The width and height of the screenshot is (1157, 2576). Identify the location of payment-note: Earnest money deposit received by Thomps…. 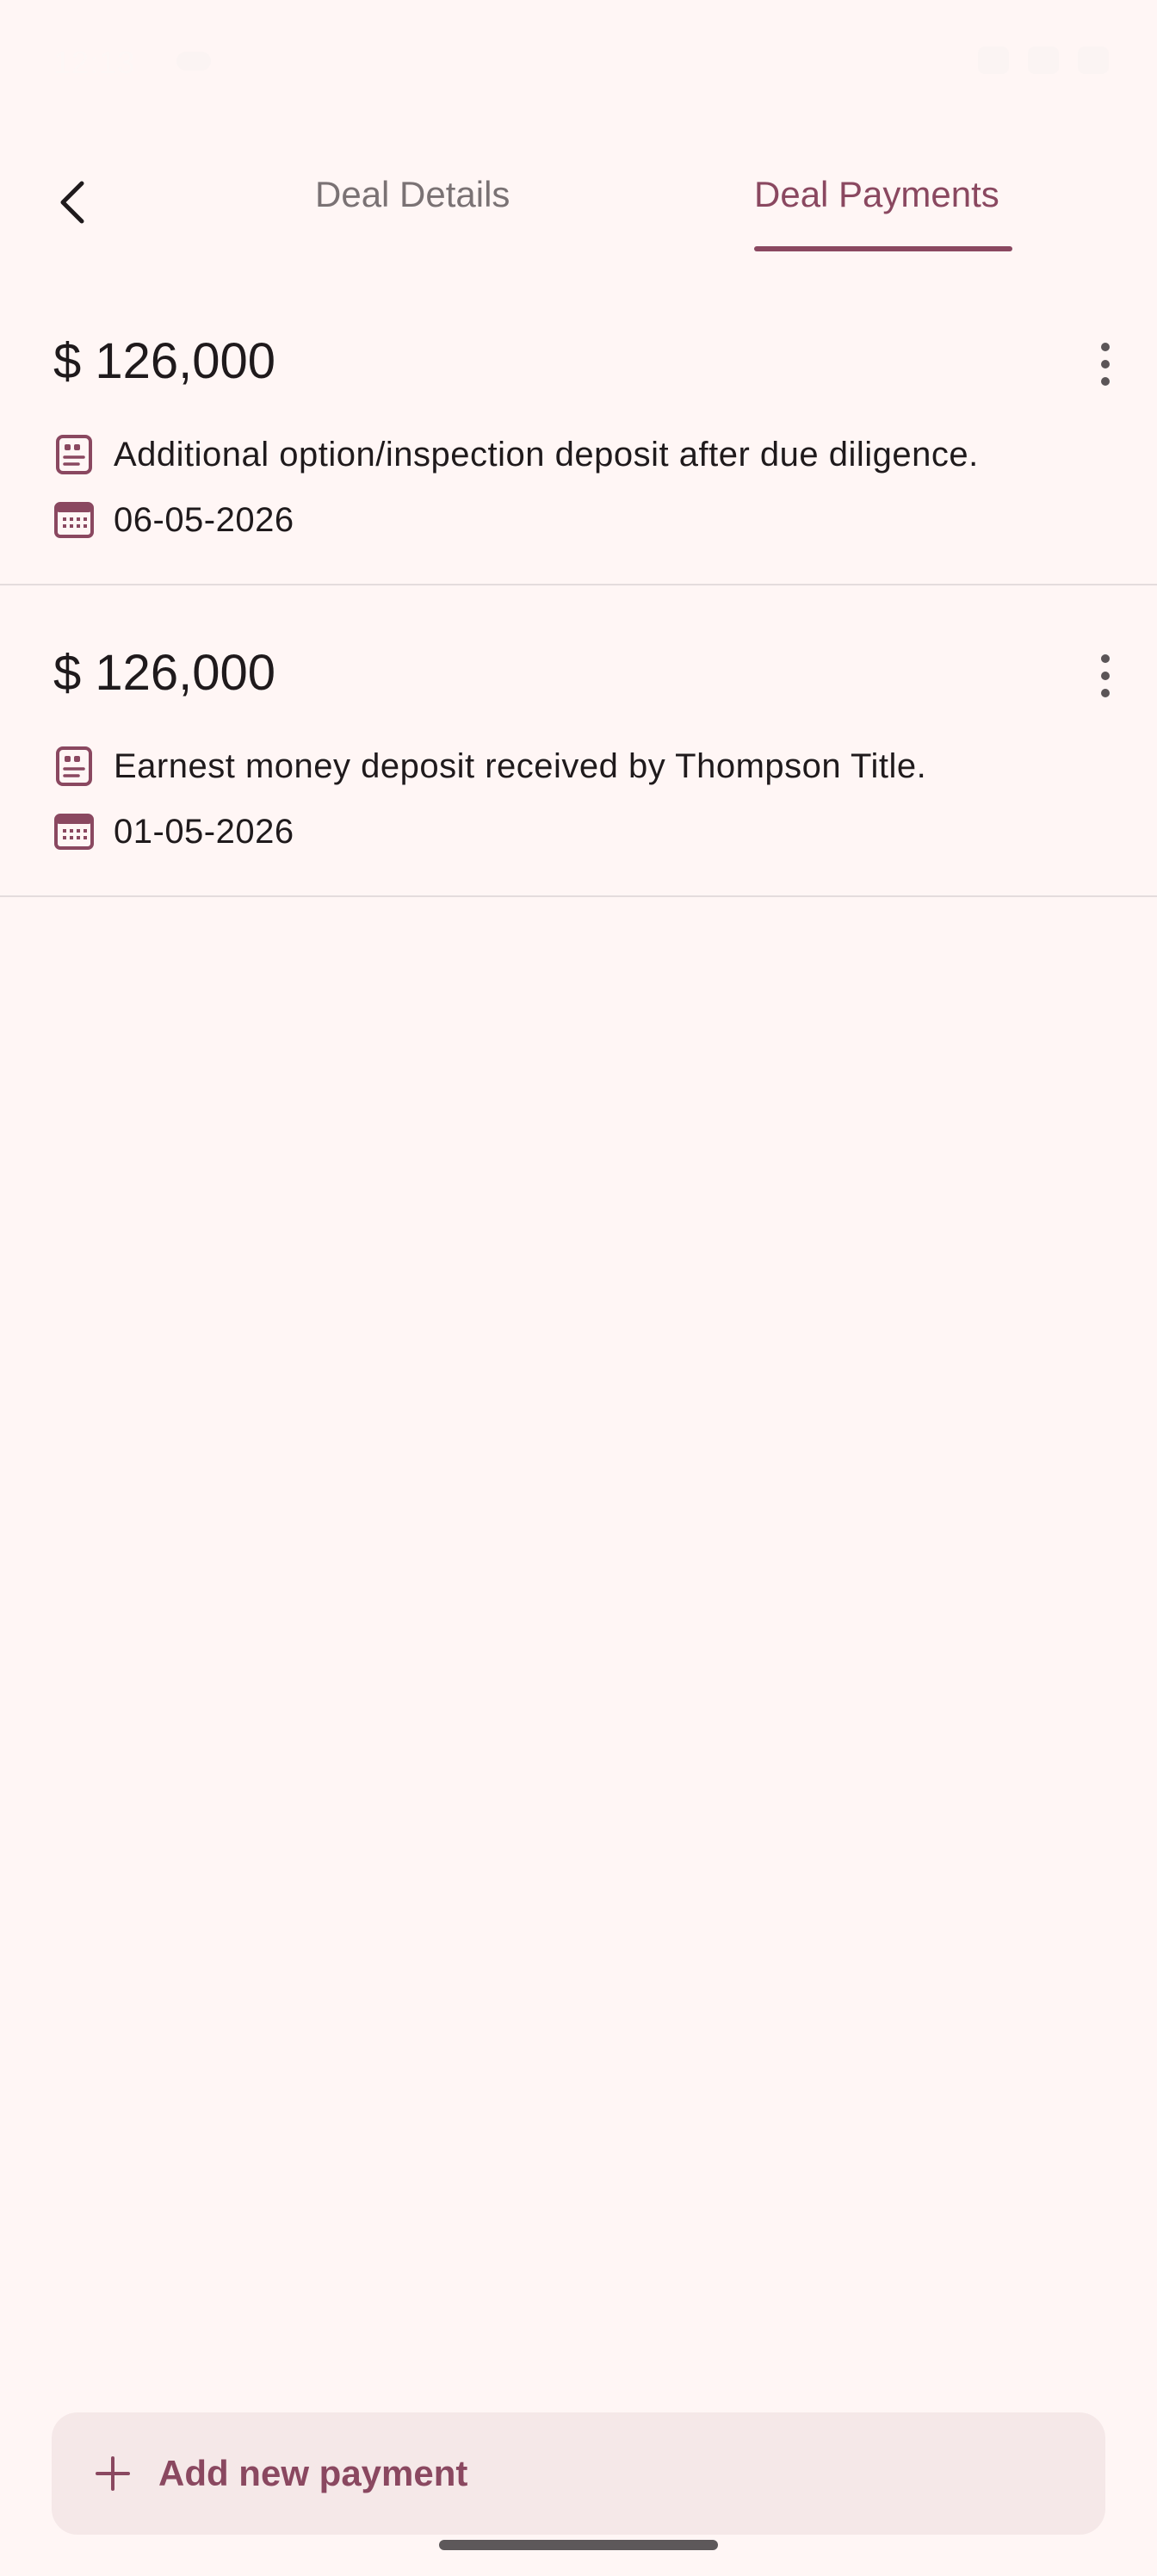
(520, 766).